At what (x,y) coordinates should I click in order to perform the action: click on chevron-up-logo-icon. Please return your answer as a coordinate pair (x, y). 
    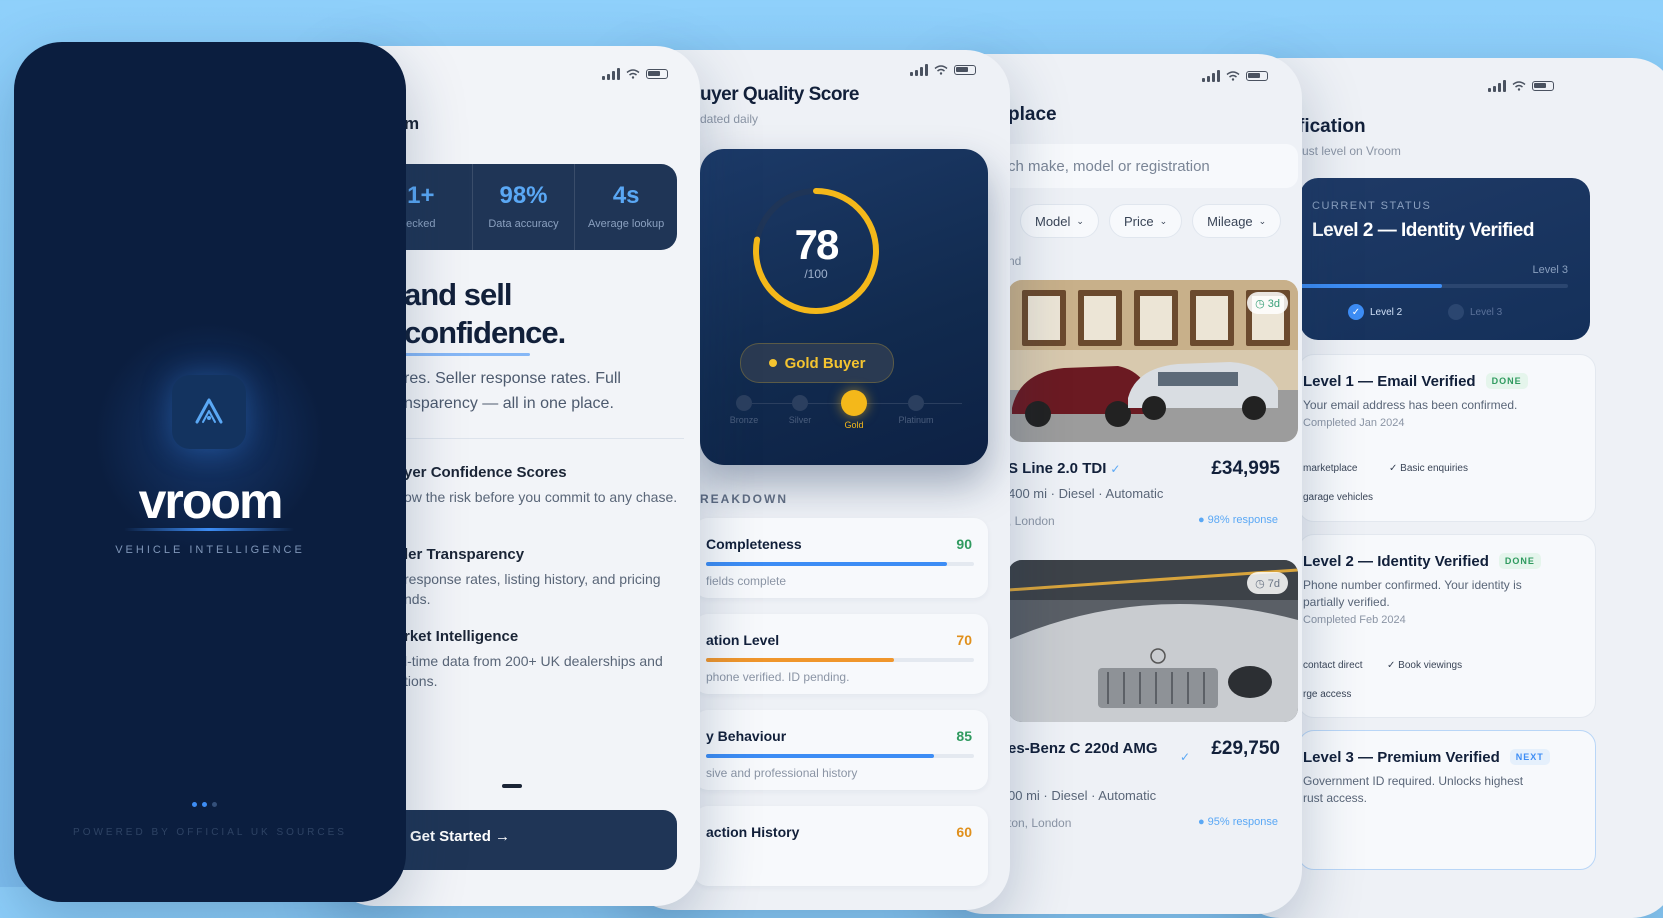
    Looking at the image, I should click on (209, 411).